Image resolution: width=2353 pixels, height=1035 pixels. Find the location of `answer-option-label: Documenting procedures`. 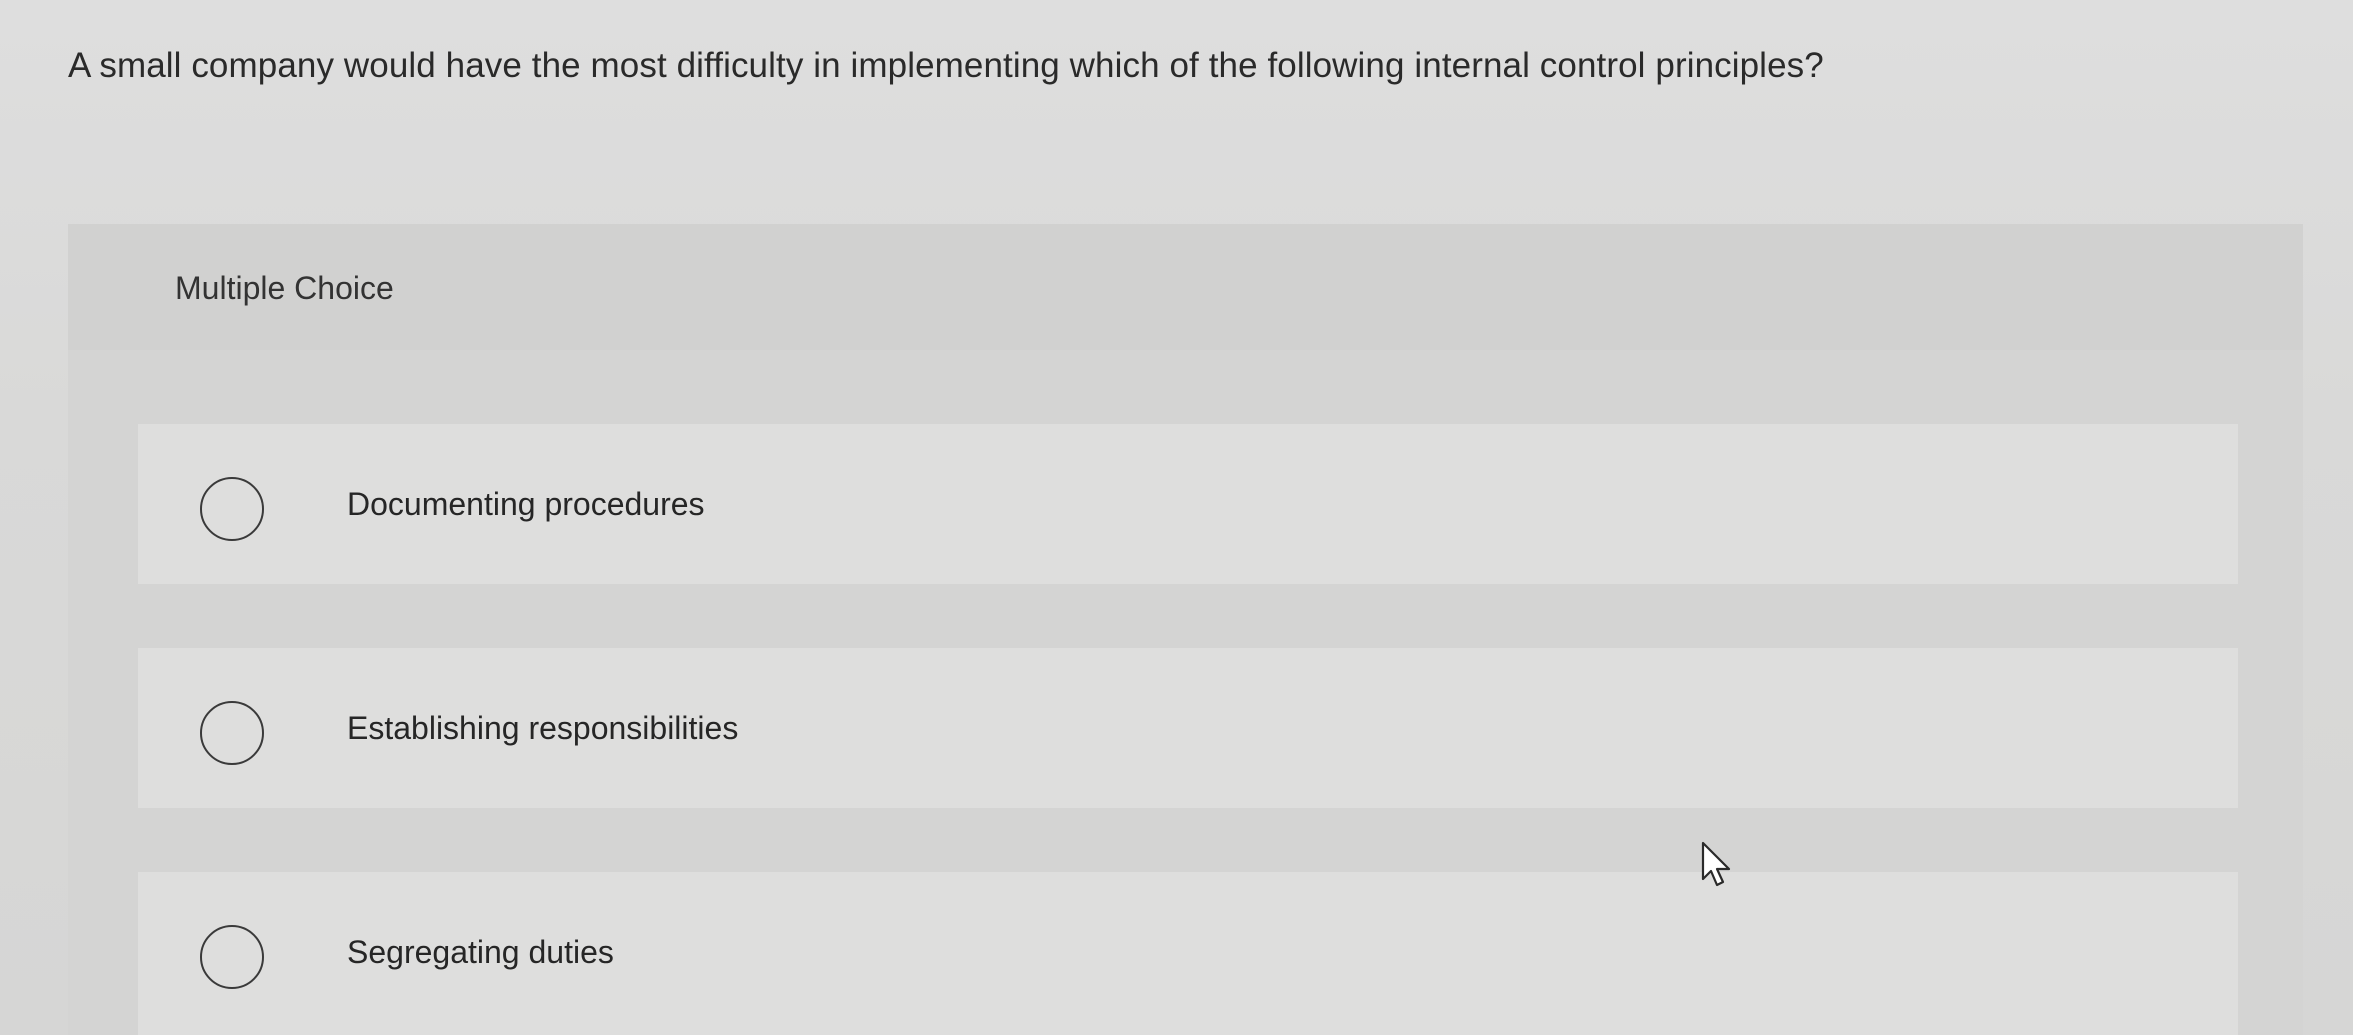

answer-option-label: Documenting procedures is located at coordinates (526, 504).